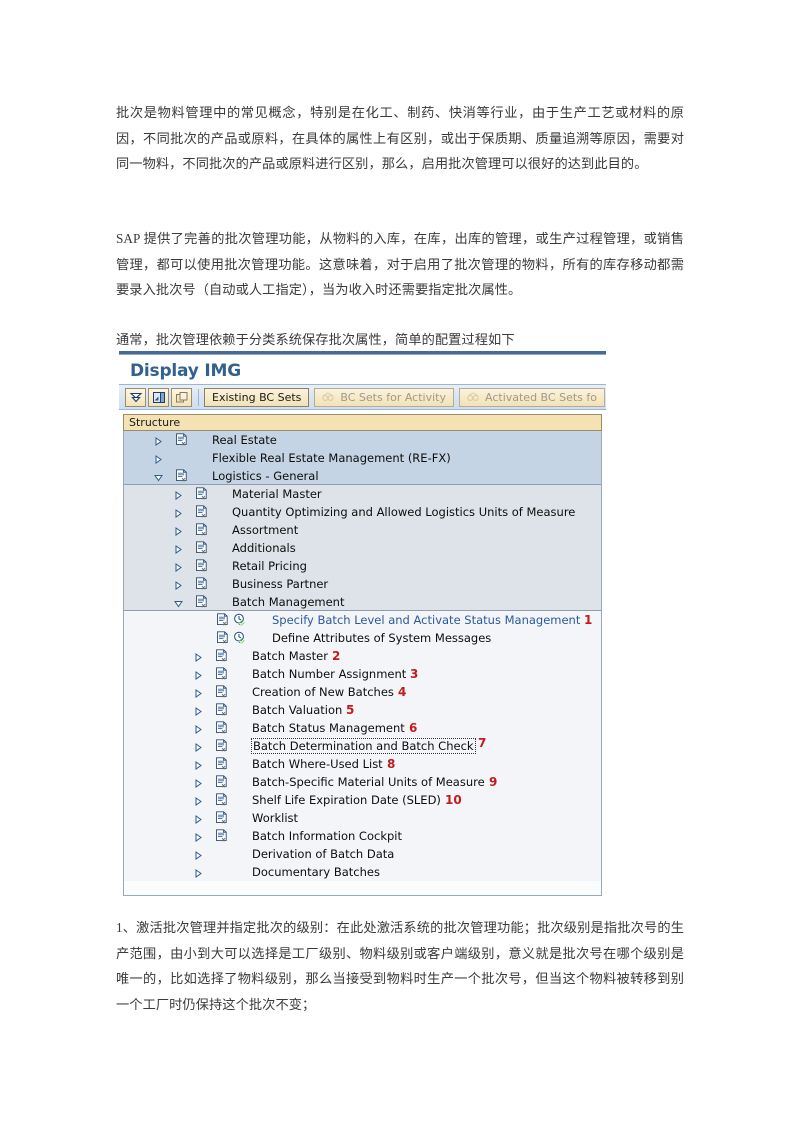 Image resolution: width=793 pixels, height=1122 pixels. I want to click on tree-row: Batch Number Assignment, so click(362, 674).